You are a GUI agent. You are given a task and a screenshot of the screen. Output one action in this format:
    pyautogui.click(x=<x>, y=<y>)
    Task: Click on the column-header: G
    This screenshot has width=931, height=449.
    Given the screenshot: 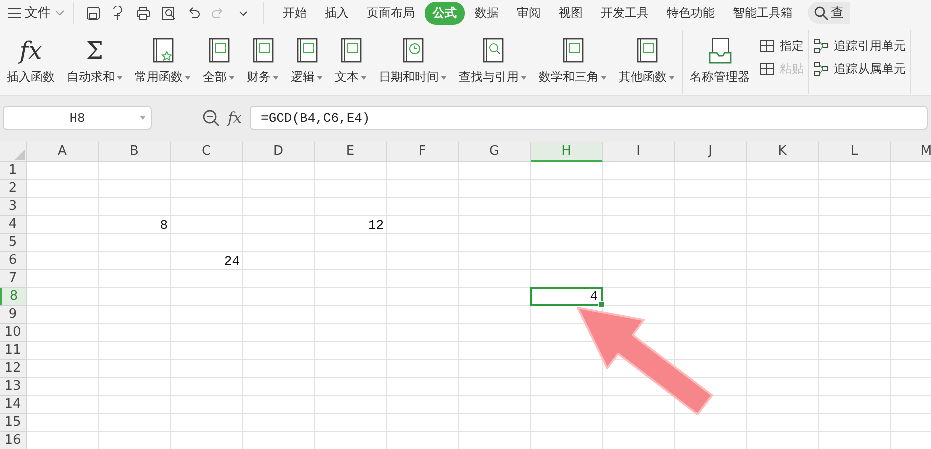 What is the action you would take?
    pyautogui.click(x=495, y=152)
    